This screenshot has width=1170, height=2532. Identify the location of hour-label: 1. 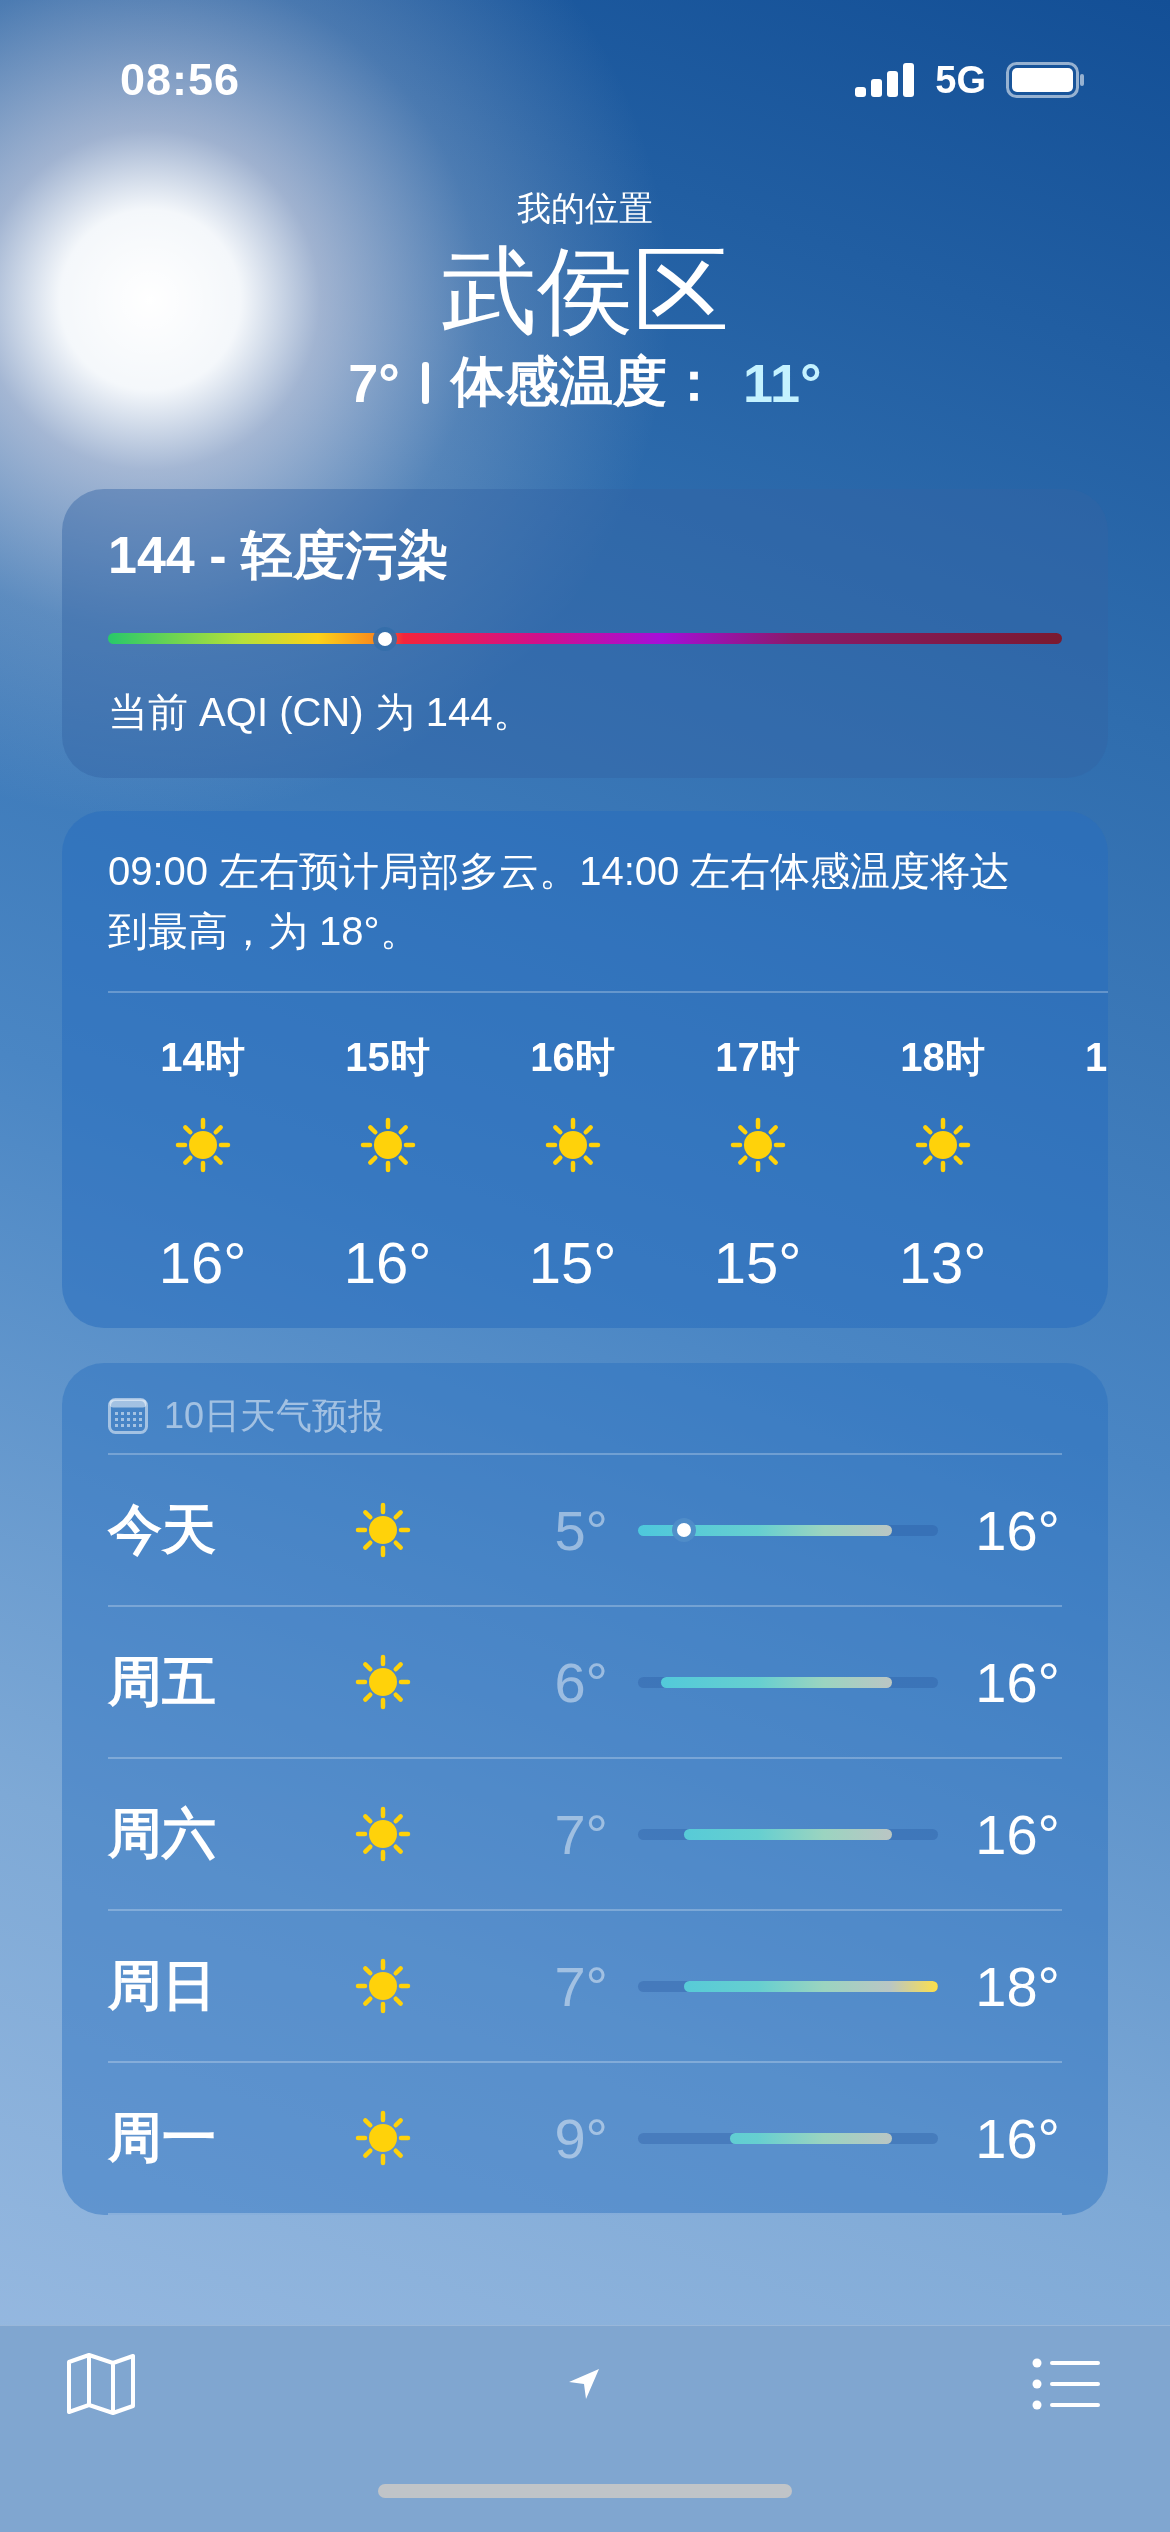
(1096, 1057).